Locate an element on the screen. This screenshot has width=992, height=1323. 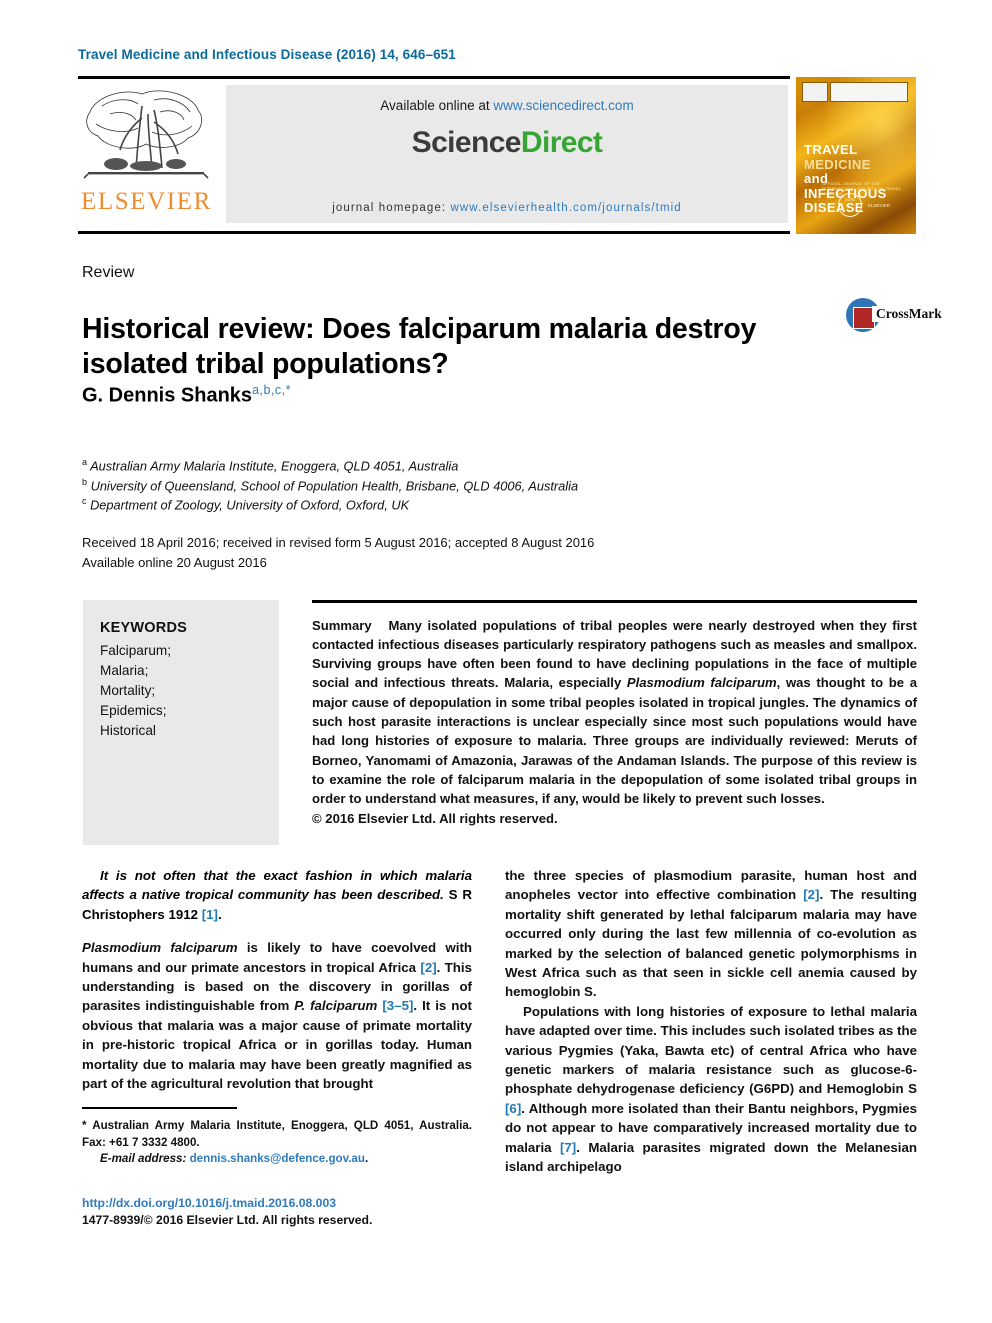
species-name-italic: Plasmodium falciparum is located at coordinates (160, 948).